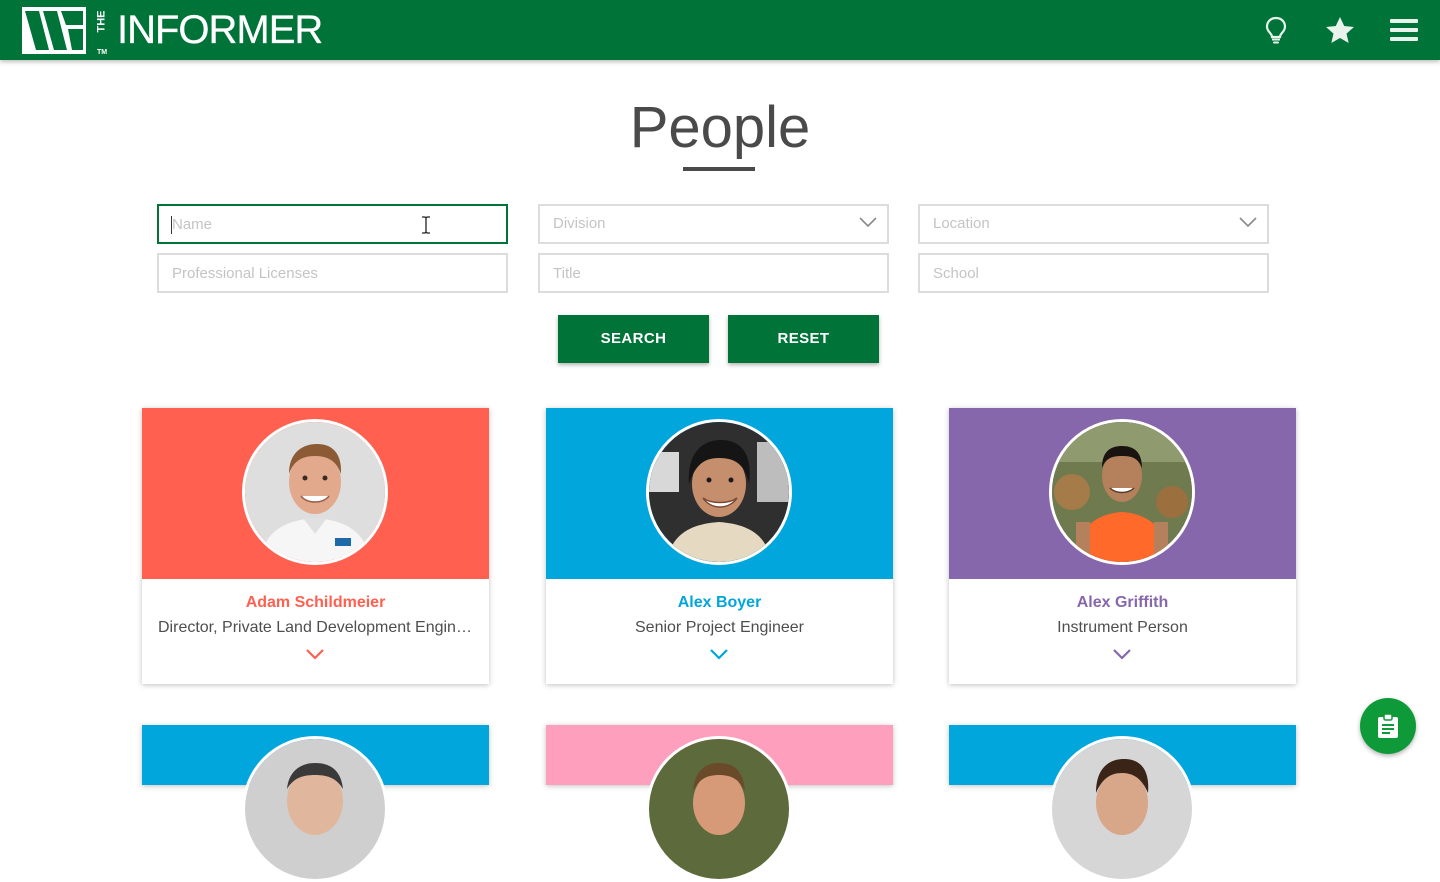 The width and height of the screenshot is (1440, 882). I want to click on person-card: Alex Griffith Instrument Person, so click(1122, 546).